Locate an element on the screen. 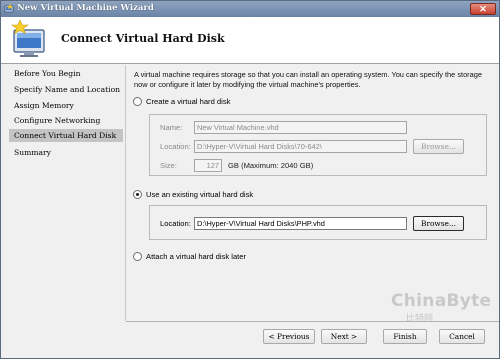 The image size is (500, 359). window-title: New Virtual Machine Wizard is located at coordinates (85, 8).